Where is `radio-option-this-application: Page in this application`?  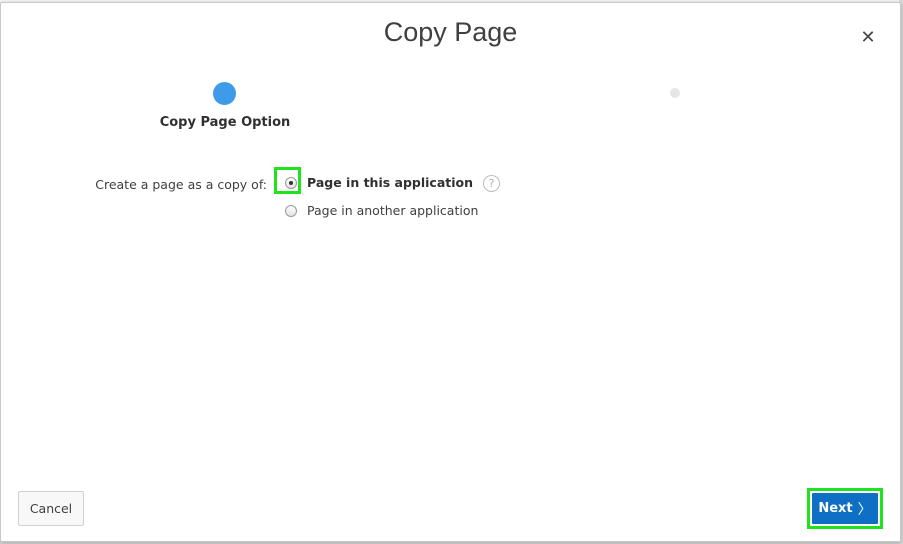
radio-option-this-application: Page in this application is located at coordinates (379, 182).